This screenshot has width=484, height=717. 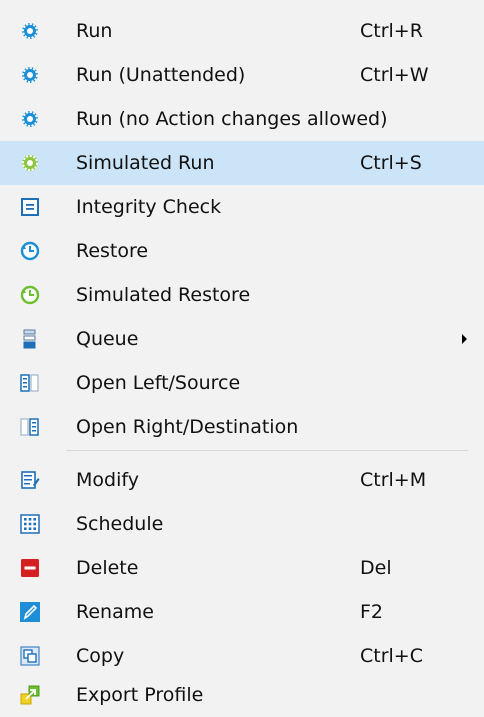 What do you see at coordinates (163, 295) in the screenshot?
I see `menu-item-label: Simulated Restore` at bounding box center [163, 295].